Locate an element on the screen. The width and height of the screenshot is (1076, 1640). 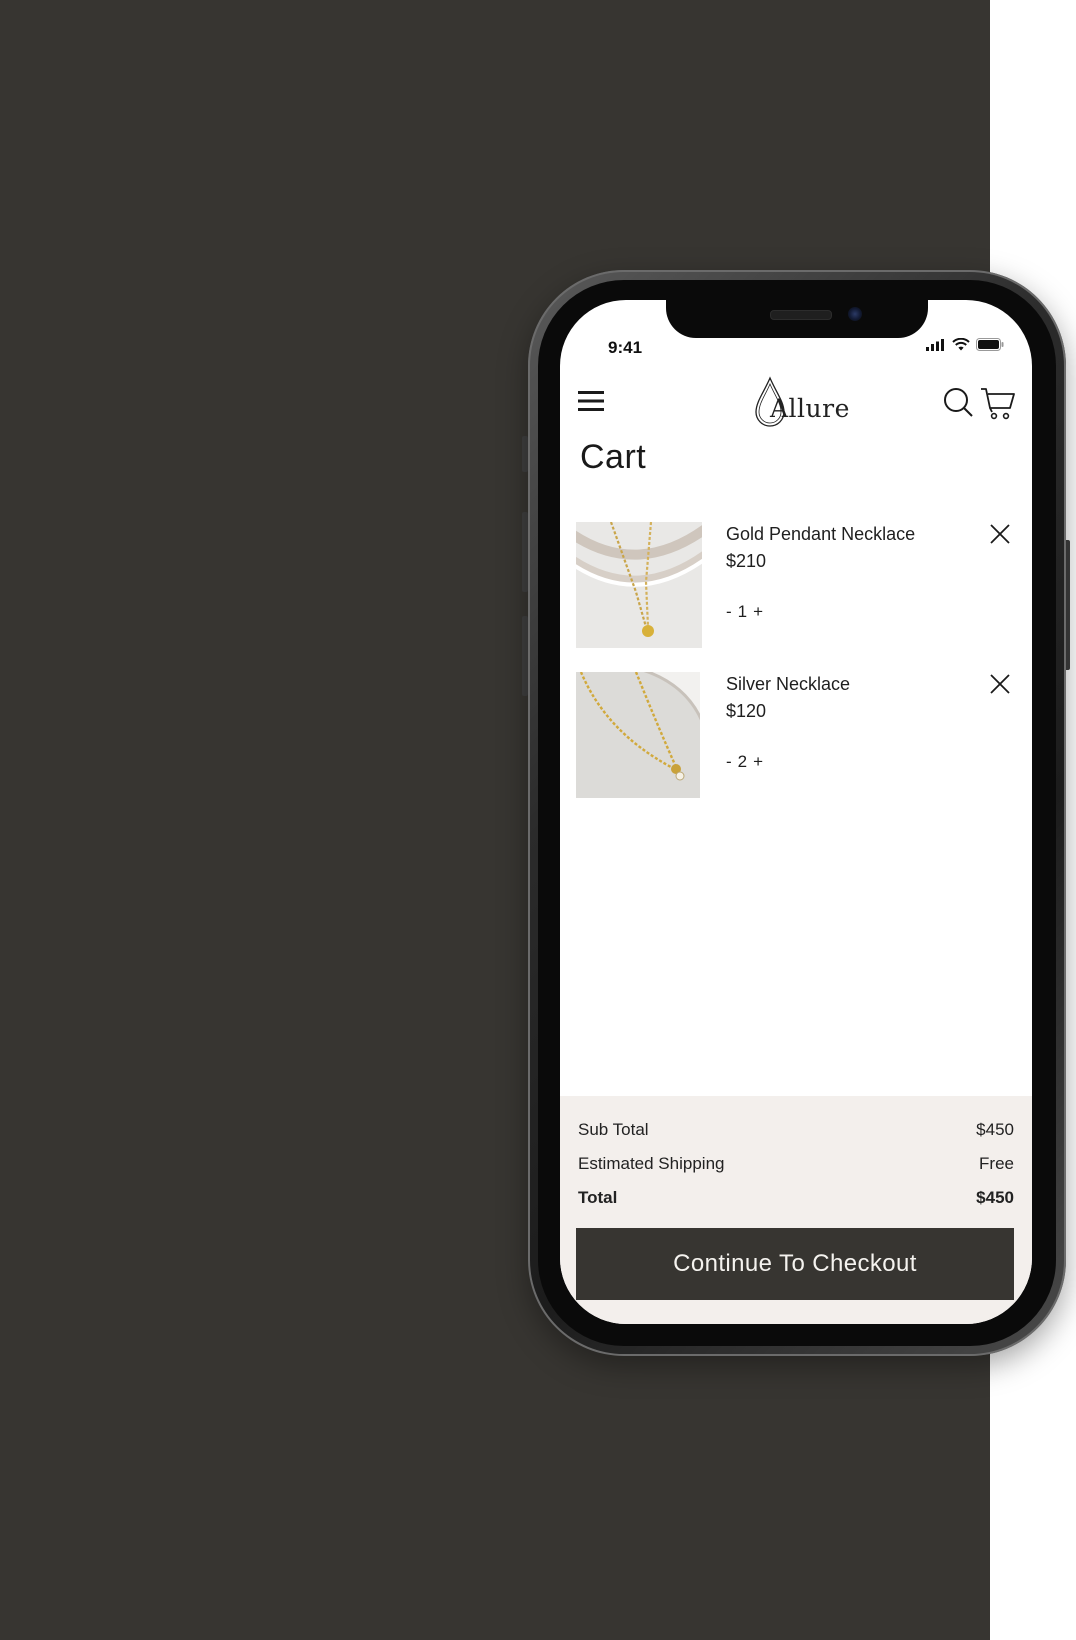
quantity-value: 2 is located at coordinates (742, 761).